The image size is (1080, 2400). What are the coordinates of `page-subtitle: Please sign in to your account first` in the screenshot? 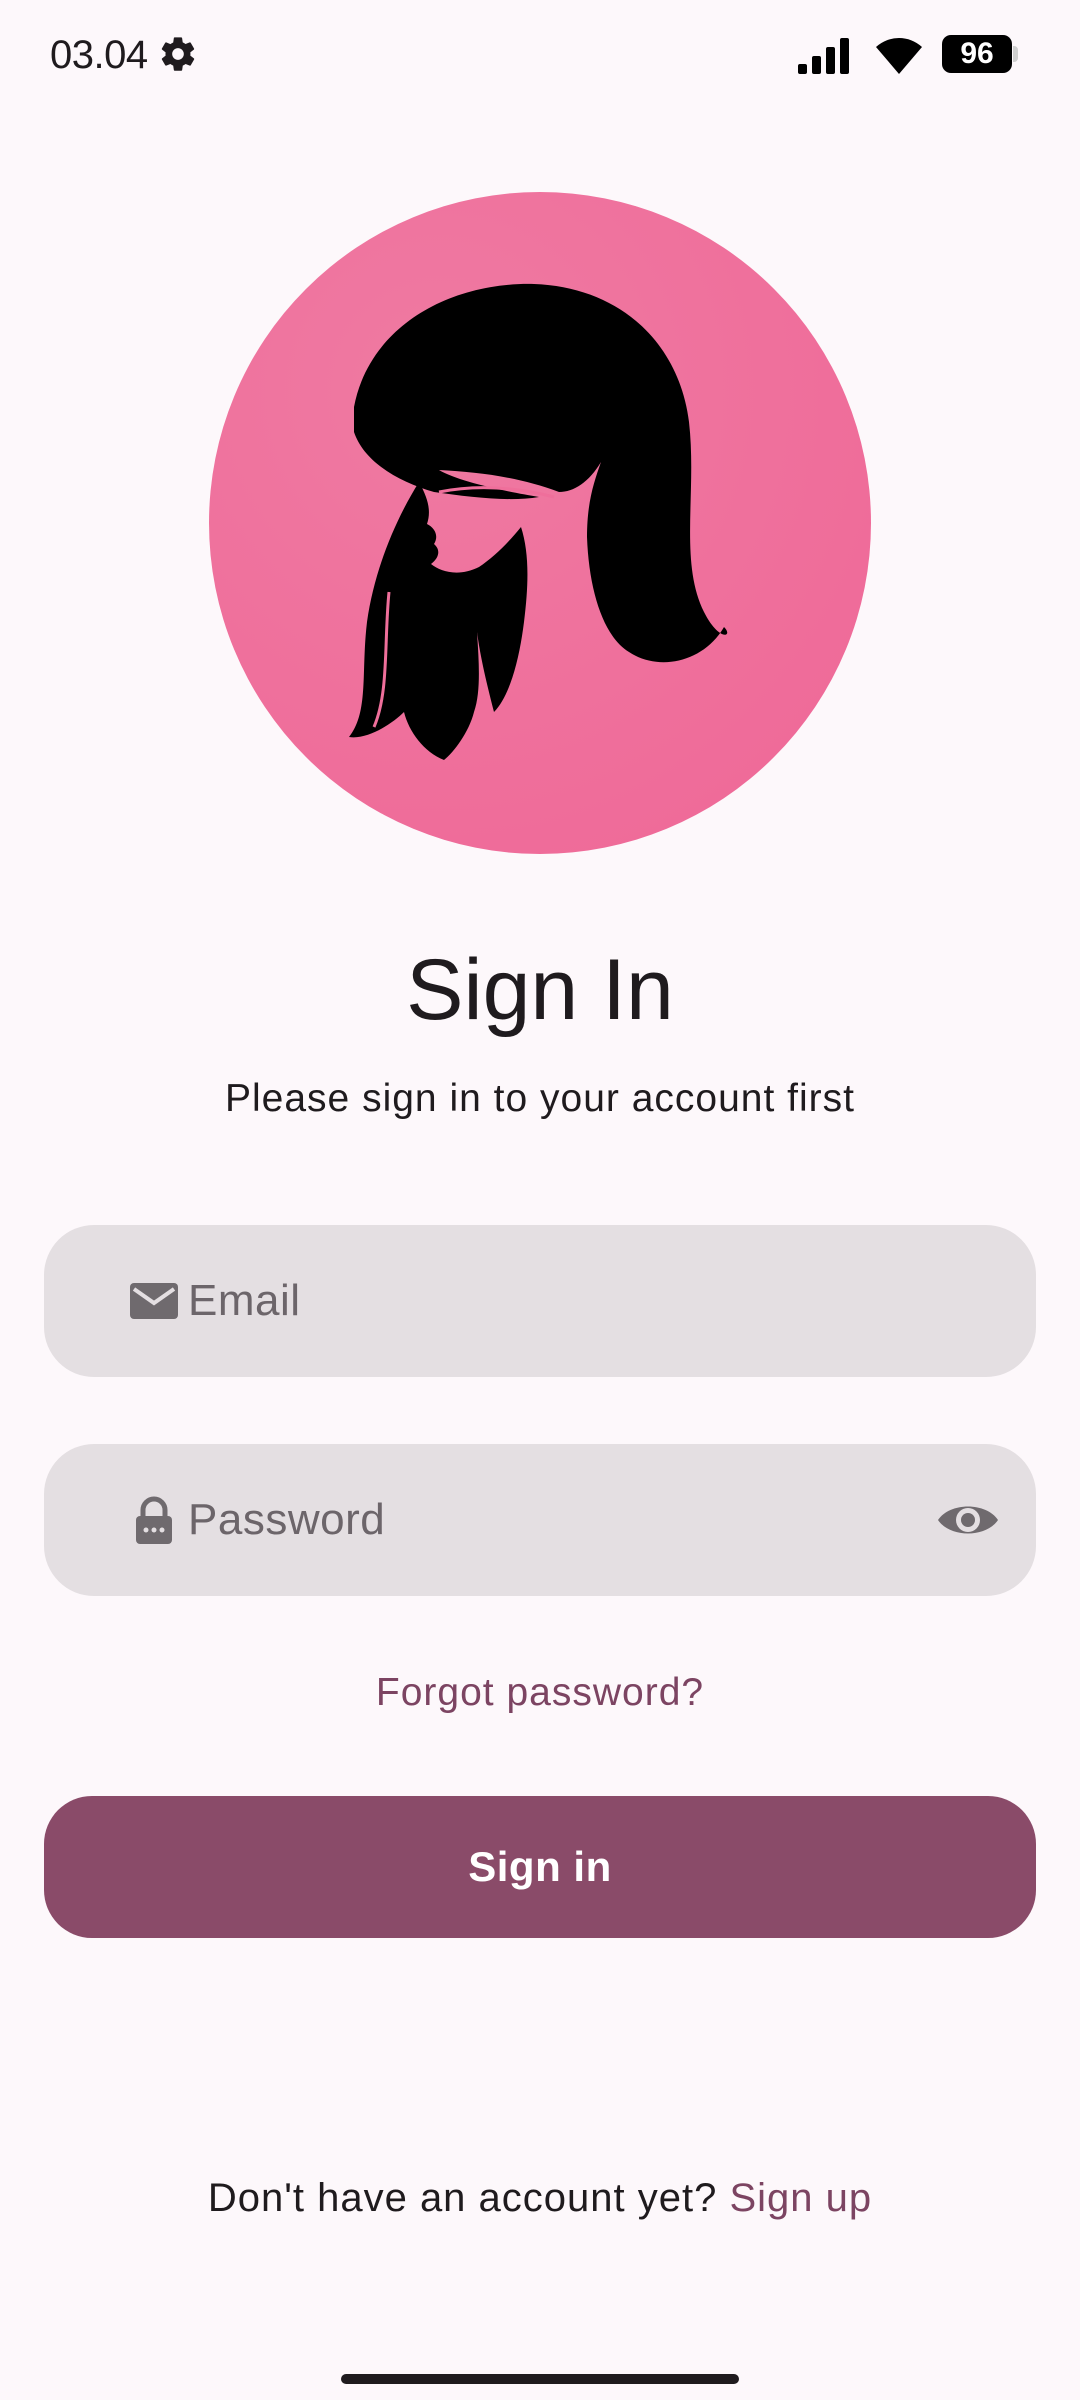 It's located at (540, 1098).